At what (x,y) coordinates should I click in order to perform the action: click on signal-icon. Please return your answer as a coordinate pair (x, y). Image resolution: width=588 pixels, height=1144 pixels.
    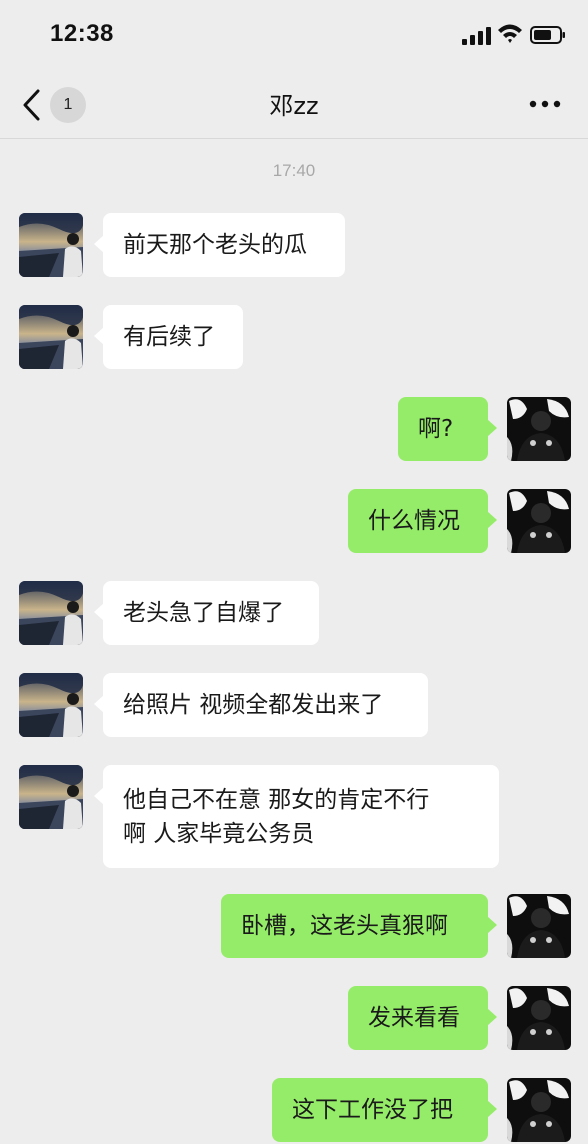
    Looking at the image, I should click on (476, 36).